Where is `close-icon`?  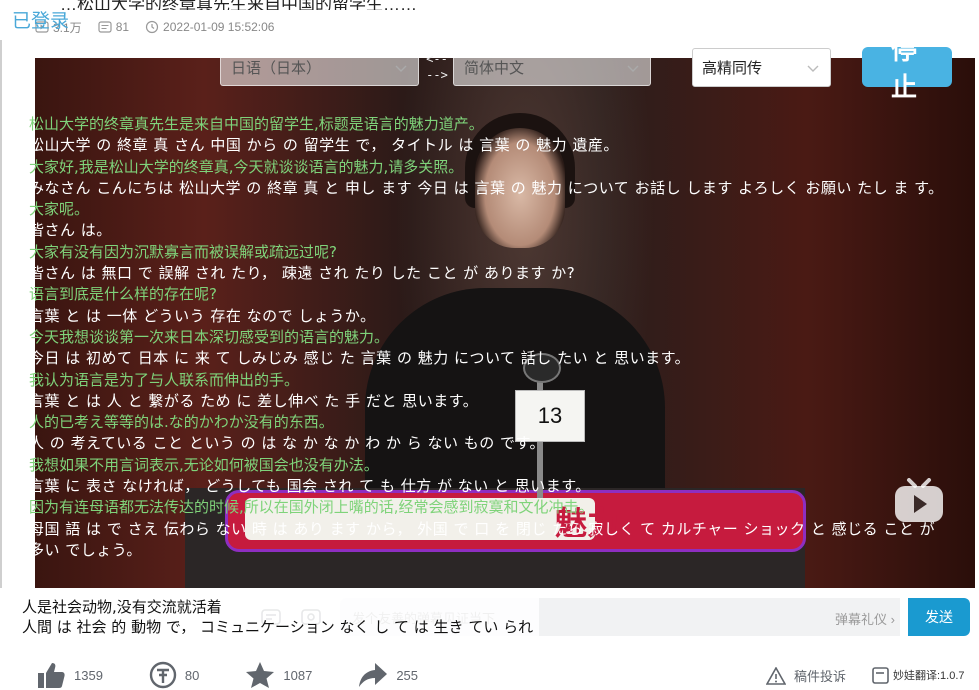
close-icon is located at coordinates (955, 18).